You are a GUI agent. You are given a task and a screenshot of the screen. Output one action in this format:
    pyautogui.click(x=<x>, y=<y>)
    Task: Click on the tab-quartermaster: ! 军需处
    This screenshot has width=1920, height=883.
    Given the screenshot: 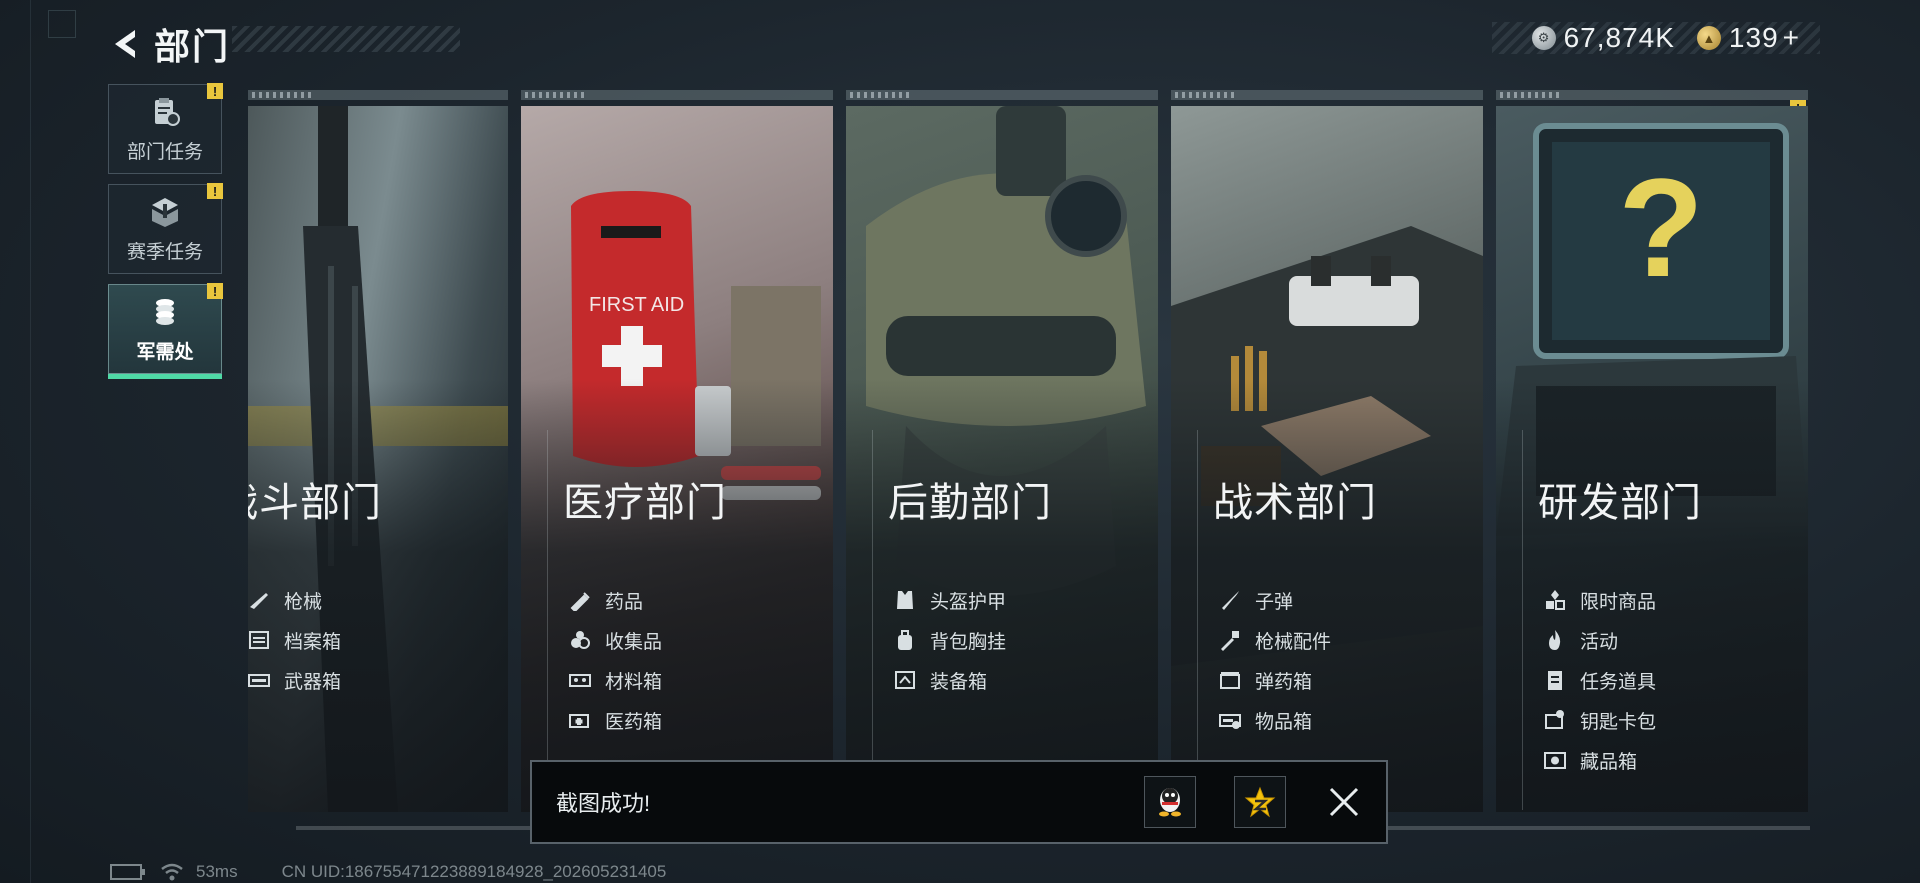 What is the action you would take?
    pyautogui.click(x=165, y=331)
    